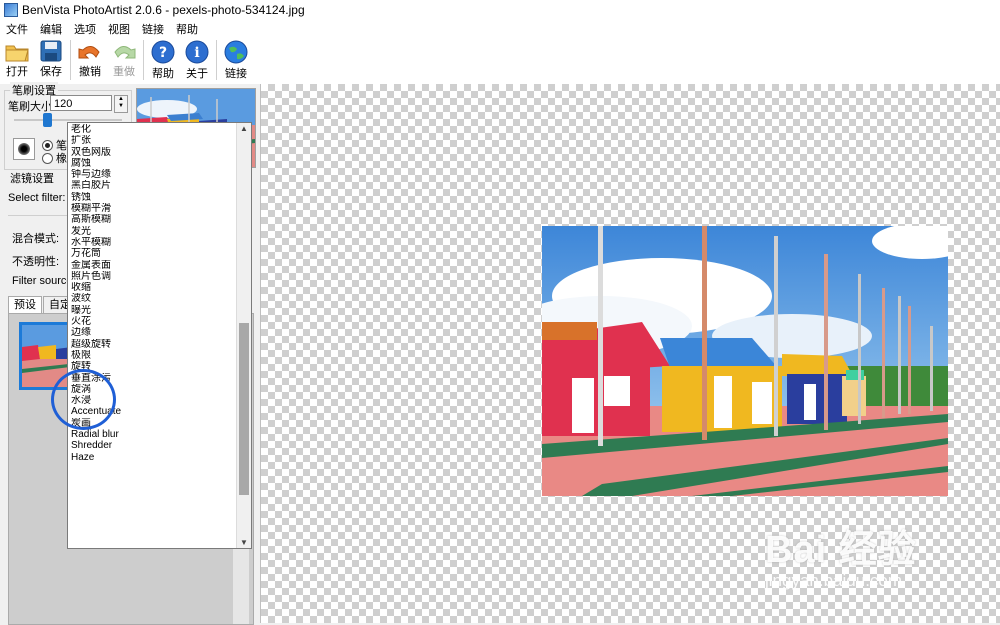  What do you see at coordinates (153, 344) in the screenshot?
I see `list-item: 超级旋转` at bounding box center [153, 344].